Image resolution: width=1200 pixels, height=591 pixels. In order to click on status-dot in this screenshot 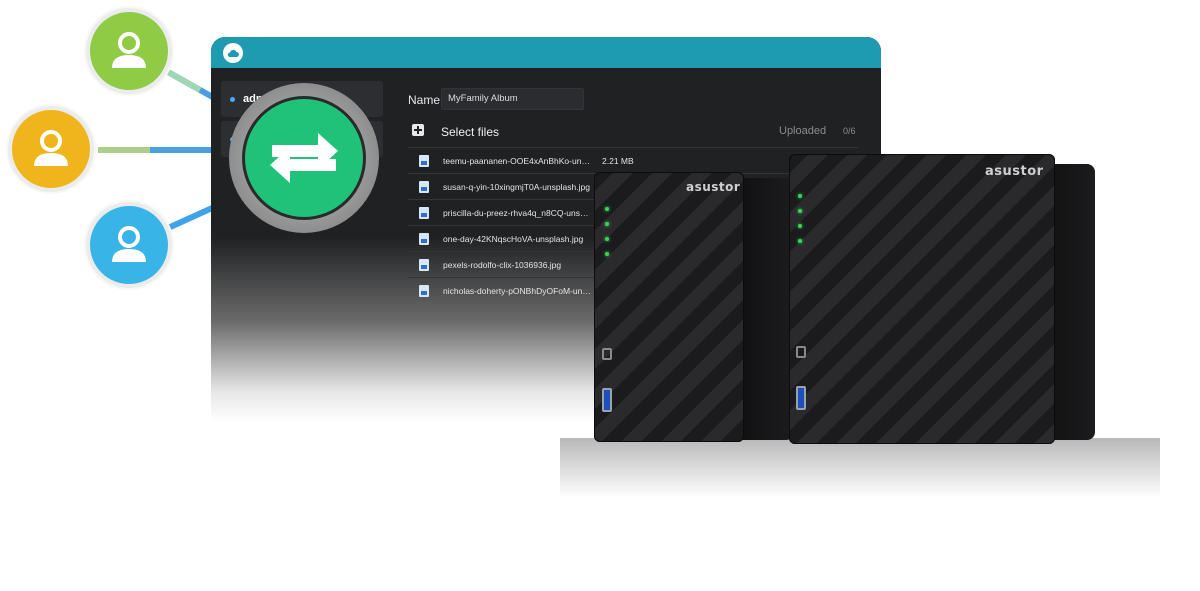, I will do `click(232, 99)`.